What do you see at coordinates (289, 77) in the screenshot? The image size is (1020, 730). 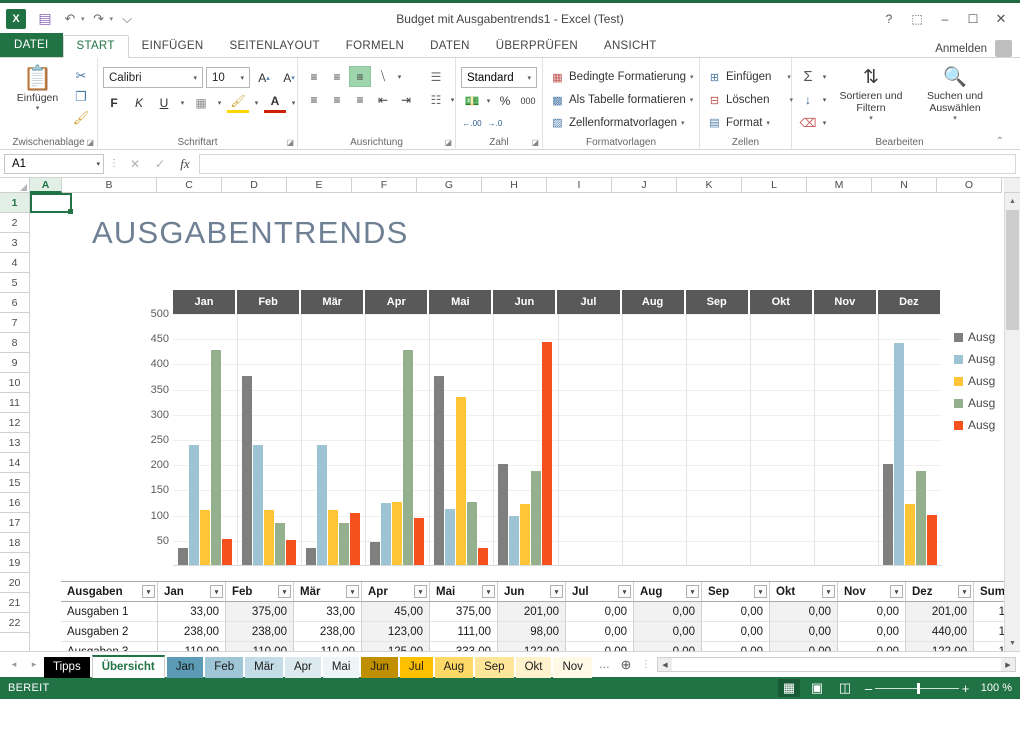 I see `decrease-font-size-icon: A ▾` at bounding box center [289, 77].